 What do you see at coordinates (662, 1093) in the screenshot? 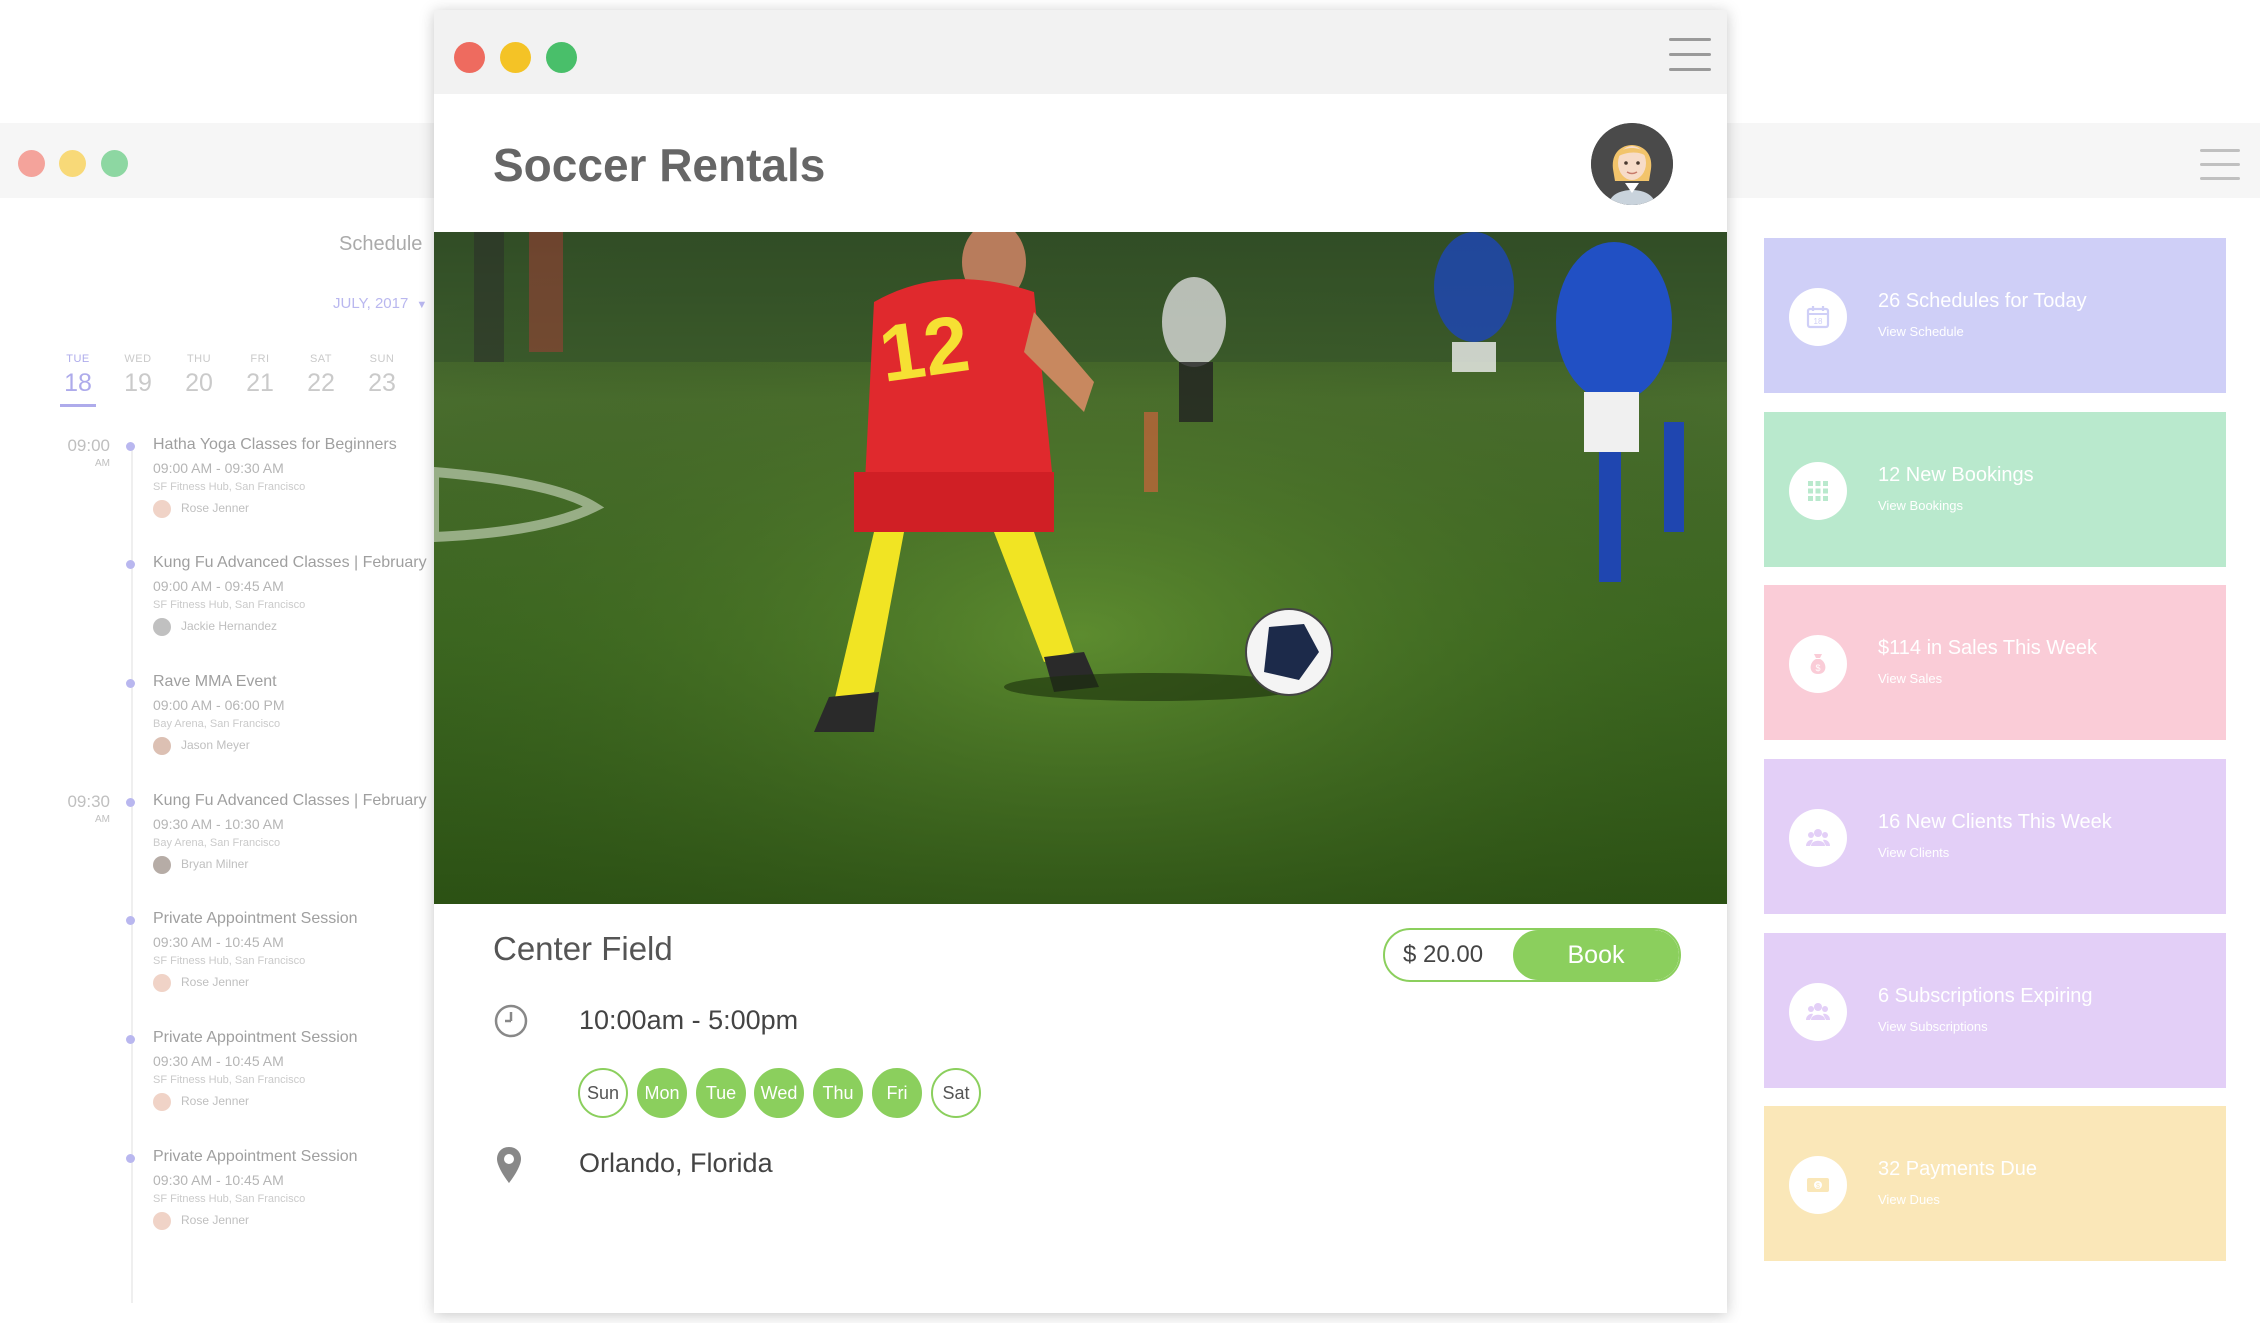
I see `day-chip-mon: Mon` at bounding box center [662, 1093].